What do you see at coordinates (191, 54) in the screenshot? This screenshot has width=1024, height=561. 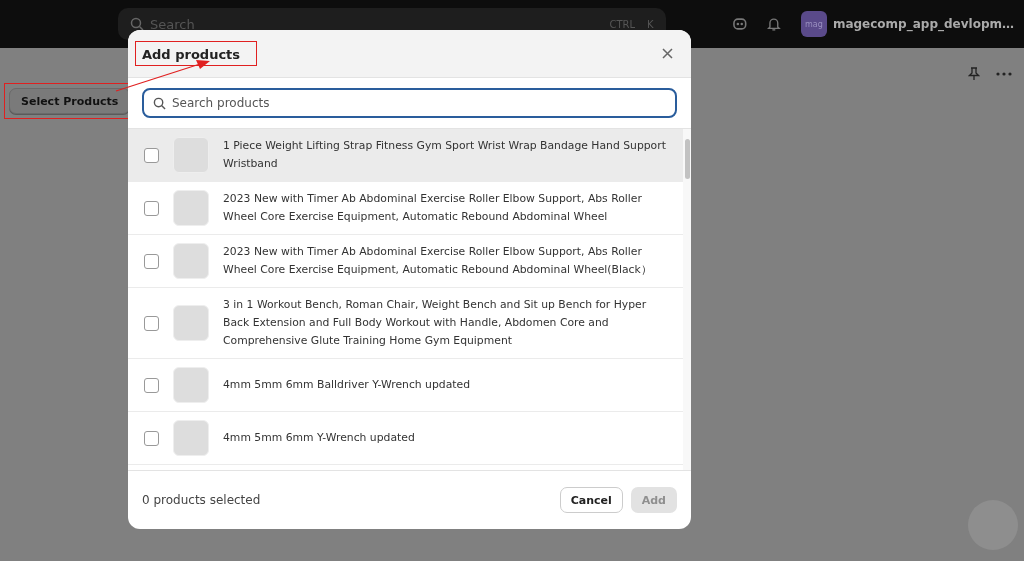 I see `dialog-title: Add products` at bounding box center [191, 54].